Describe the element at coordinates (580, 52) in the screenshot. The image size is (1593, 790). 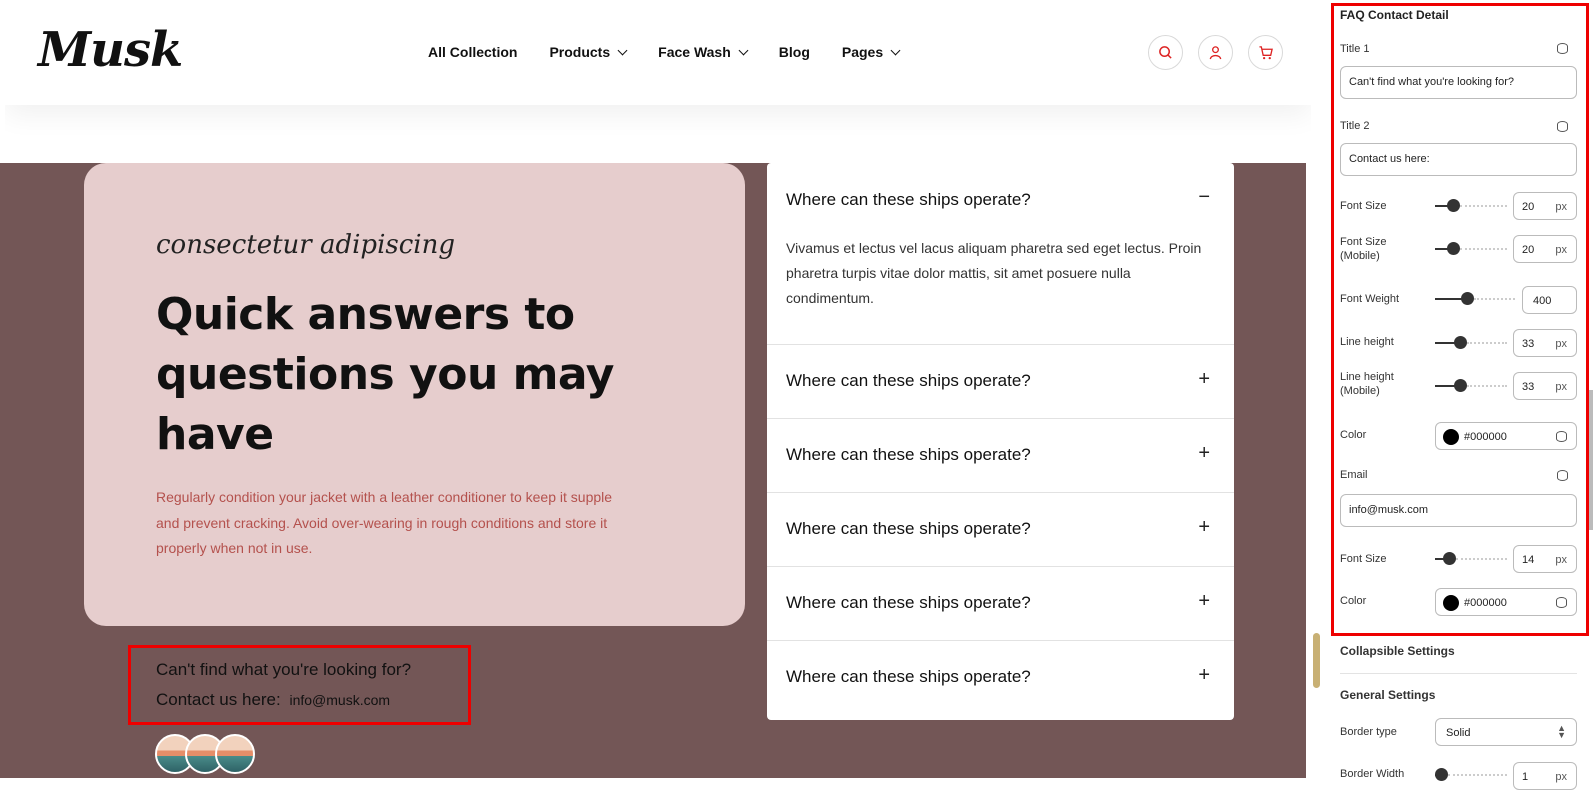
I see `nav-label: Products` at that location.